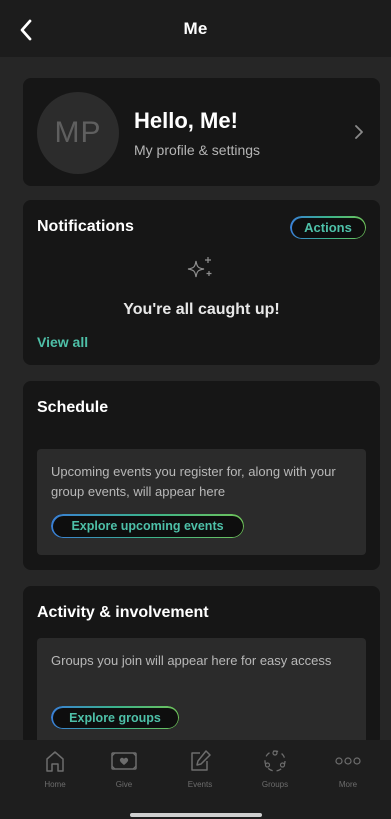 This screenshot has height=819, width=391. I want to click on tab-groups-label: Groups, so click(275, 784).